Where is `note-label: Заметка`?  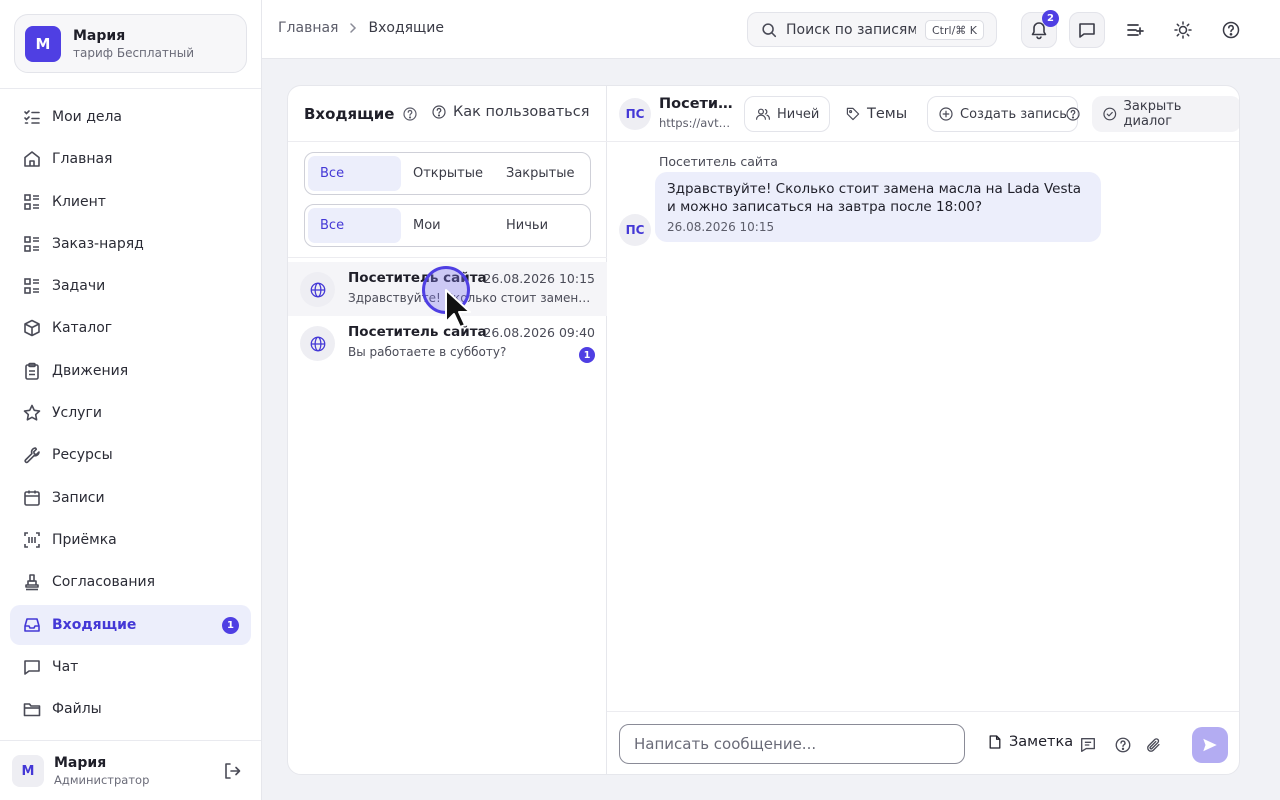
note-label: Заметка is located at coordinates (1041, 742).